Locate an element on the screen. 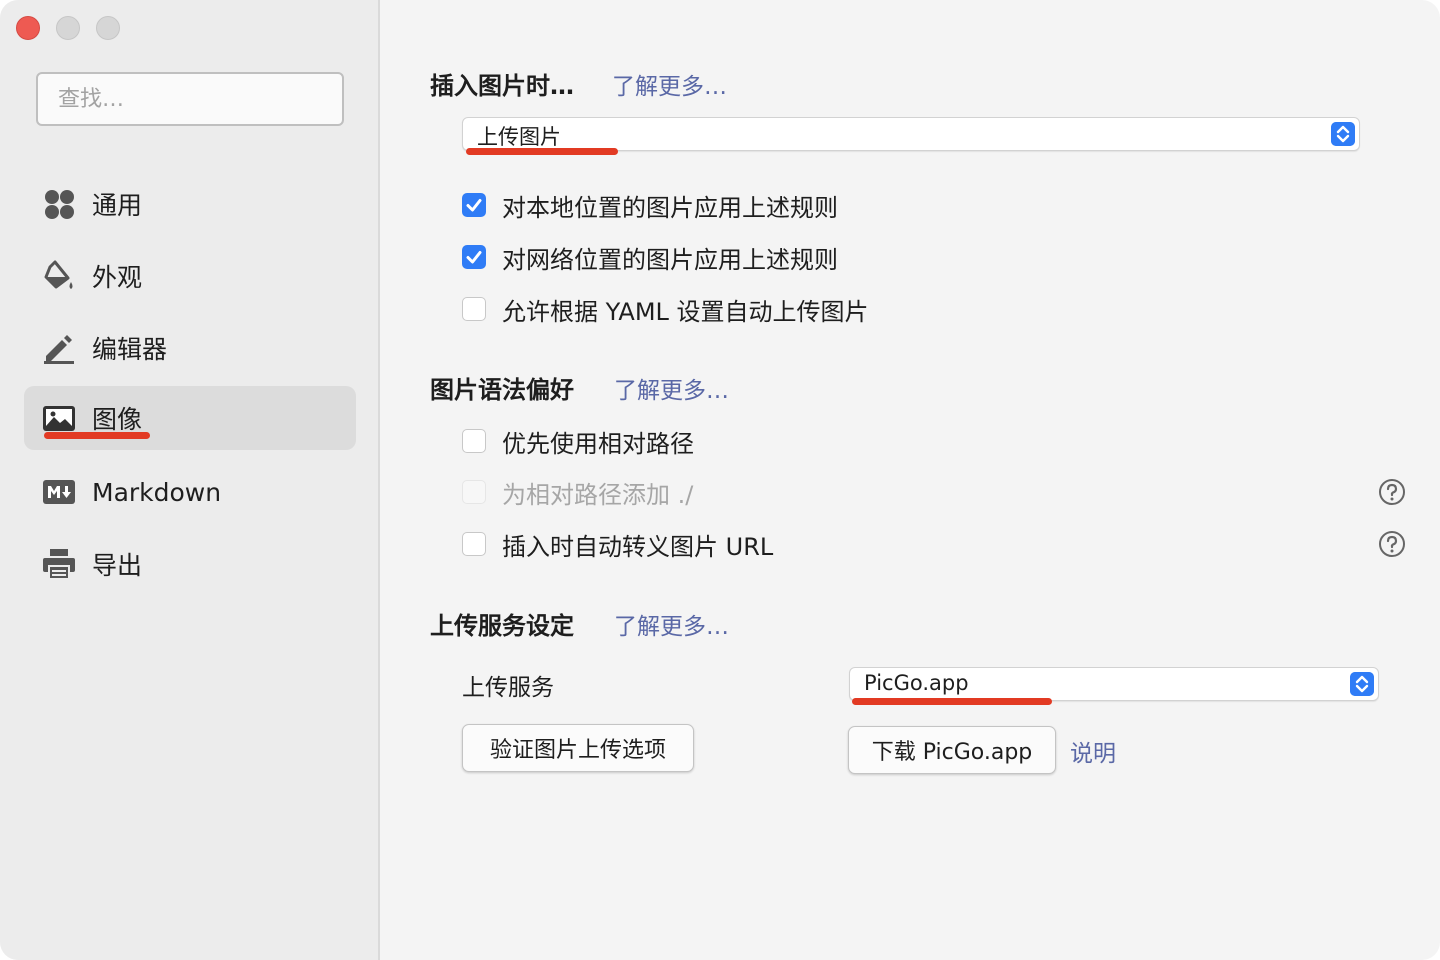 The height and width of the screenshot is (960, 1440). section-title-upload: 上传服务设定 is located at coordinates (502, 626).